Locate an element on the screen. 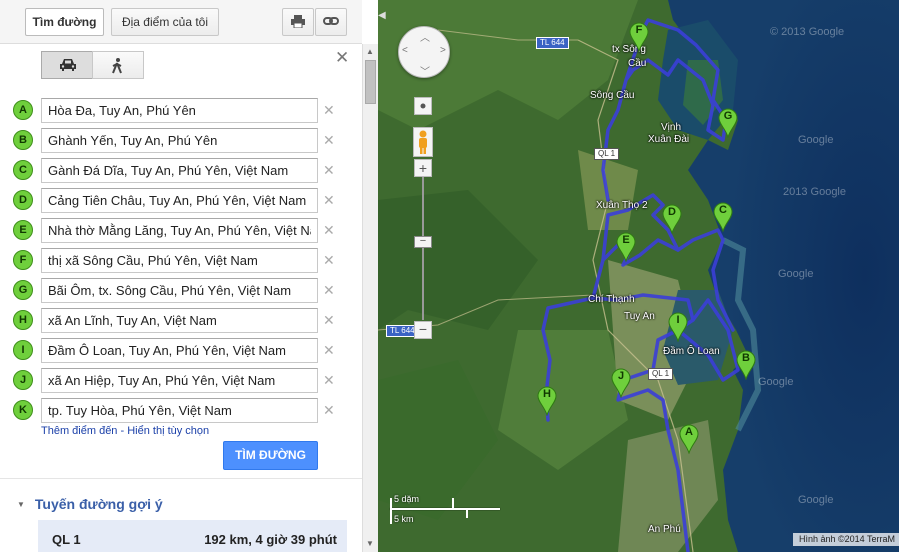  map-label-cau: Cầu is located at coordinates (637, 63).